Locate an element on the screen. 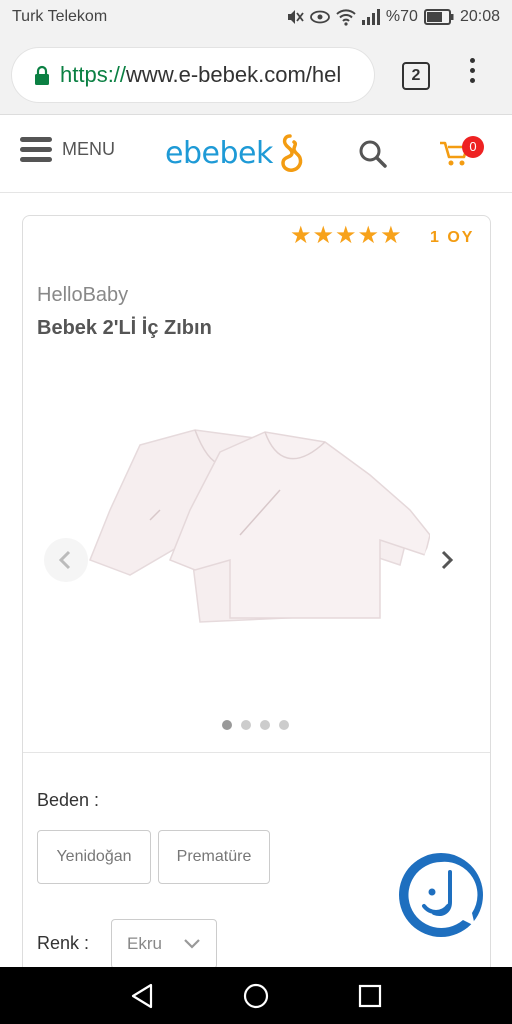 Image resolution: width=512 pixels, height=1024 pixels. carousel-next-button is located at coordinates (446, 560).